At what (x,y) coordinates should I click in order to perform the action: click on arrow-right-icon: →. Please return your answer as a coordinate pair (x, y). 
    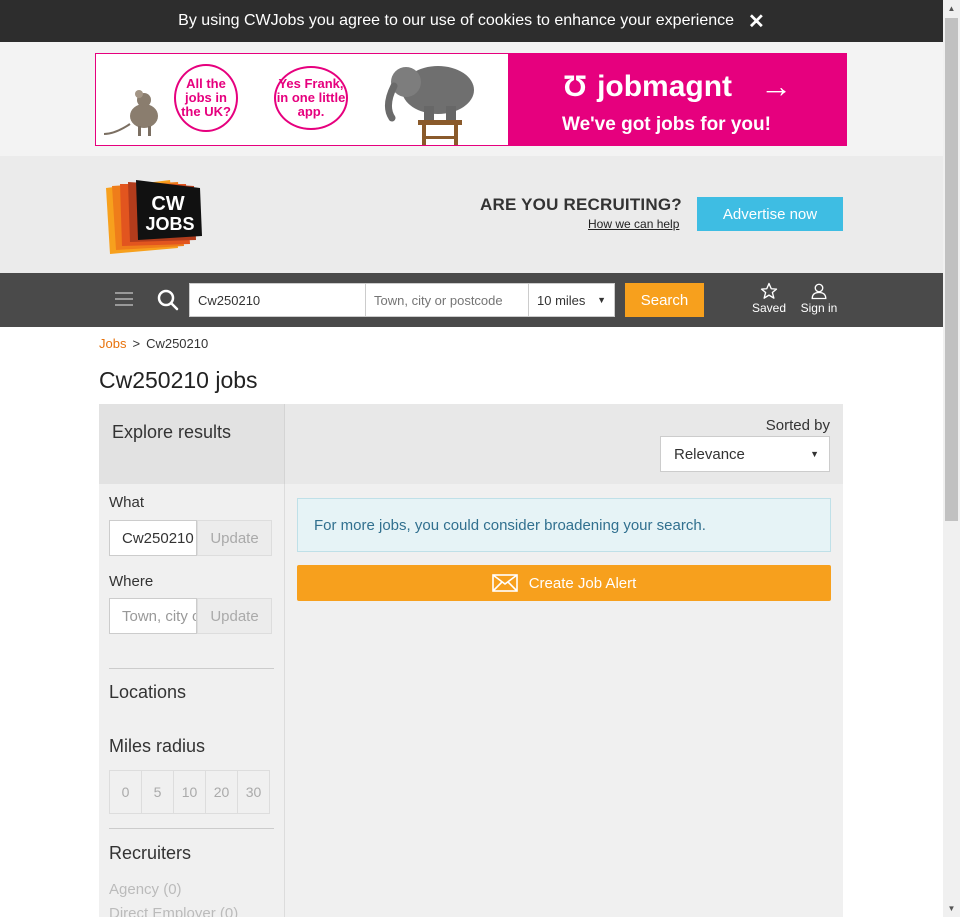
    Looking at the image, I should click on (776, 86).